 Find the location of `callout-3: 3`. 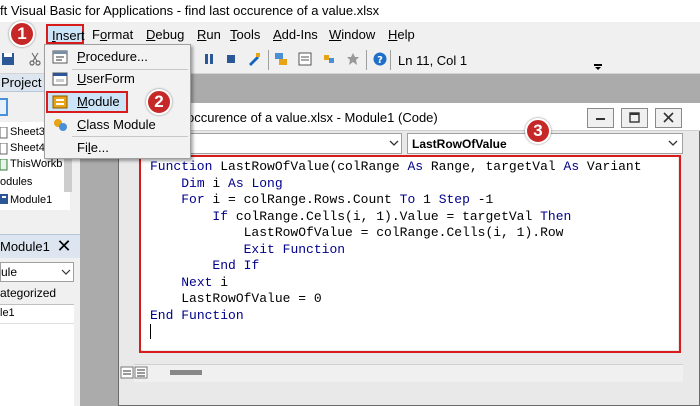

callout-3: 3 is located at coordinates (538, 131).